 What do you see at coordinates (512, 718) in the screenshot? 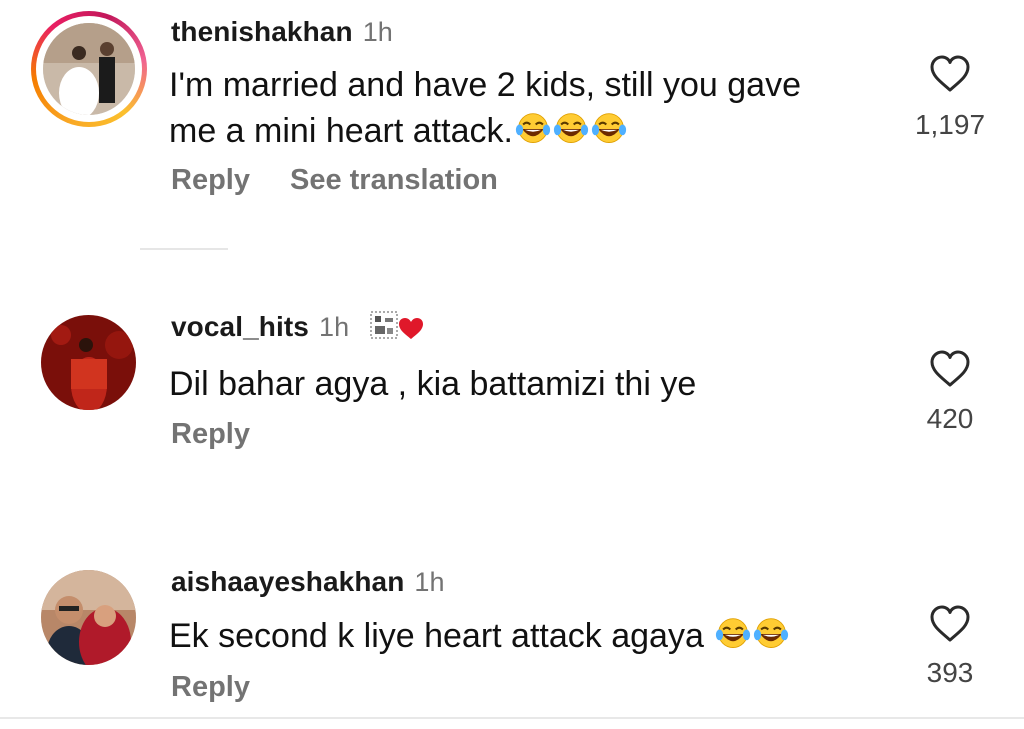
I see `bottom-divider` at bounding box center [512, 718].